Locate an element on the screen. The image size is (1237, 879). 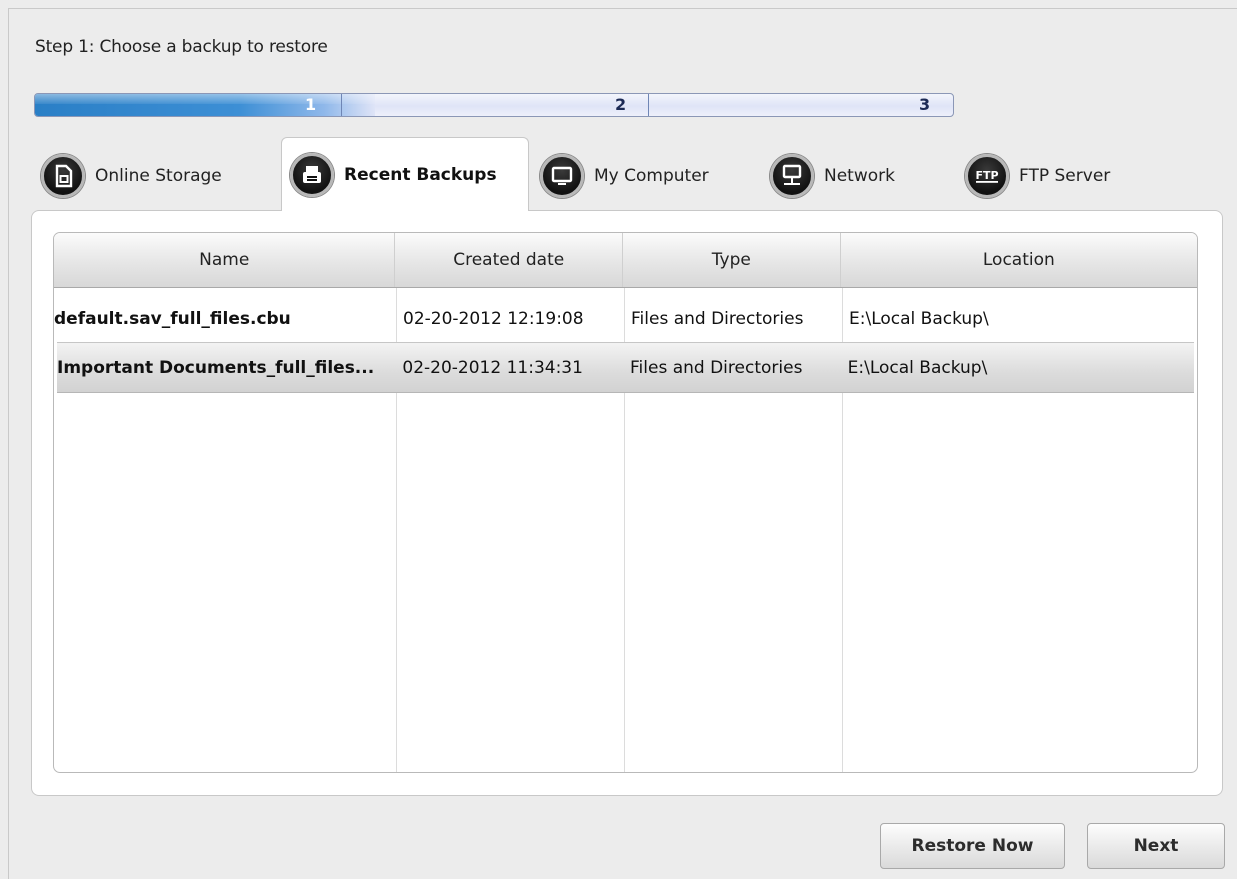
restore-now-button: Restore Now is located at coordinates (972, 846).